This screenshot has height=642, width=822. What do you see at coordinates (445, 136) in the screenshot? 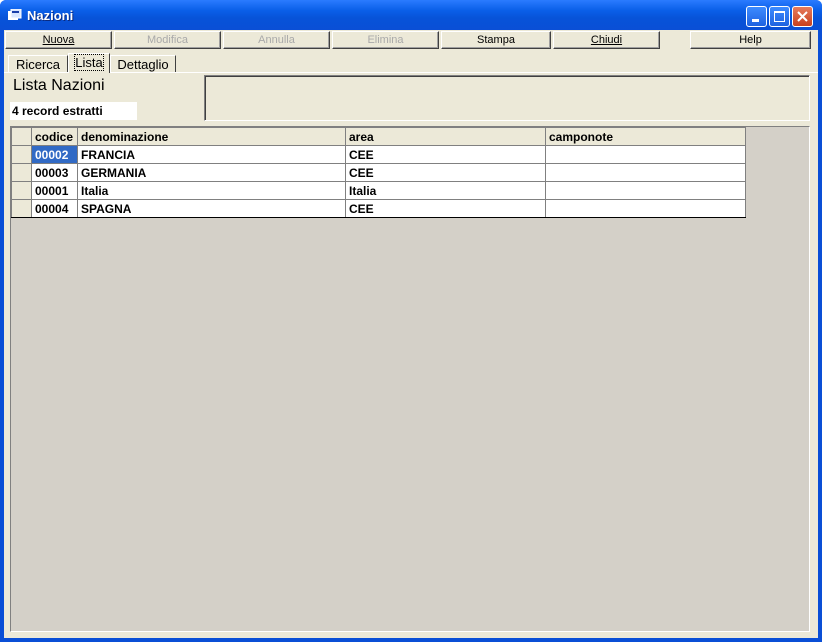
I see `column-header-area: area` at bounding box center [445, 136].